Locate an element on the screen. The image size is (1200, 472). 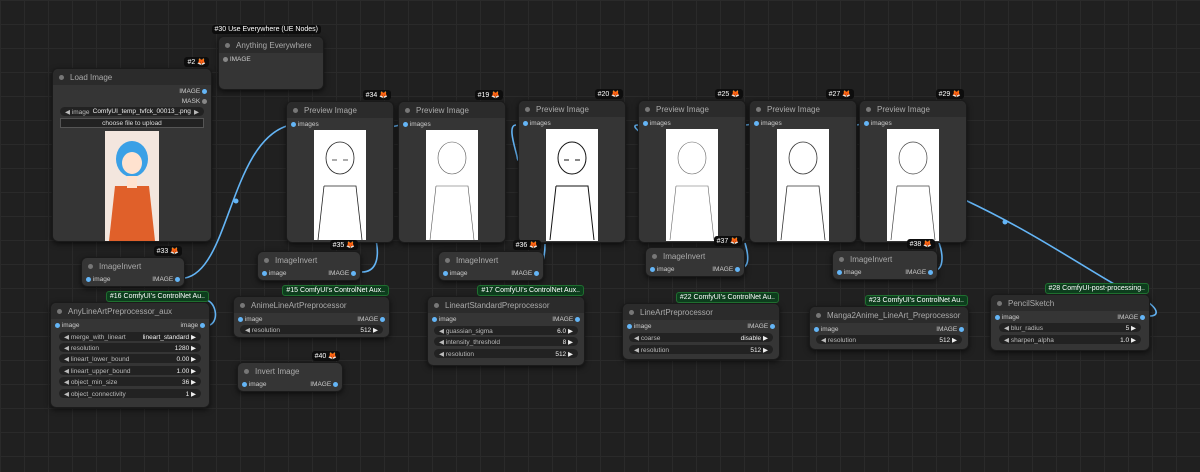
node-title: Invert Image is located at coordinates (277, 371).